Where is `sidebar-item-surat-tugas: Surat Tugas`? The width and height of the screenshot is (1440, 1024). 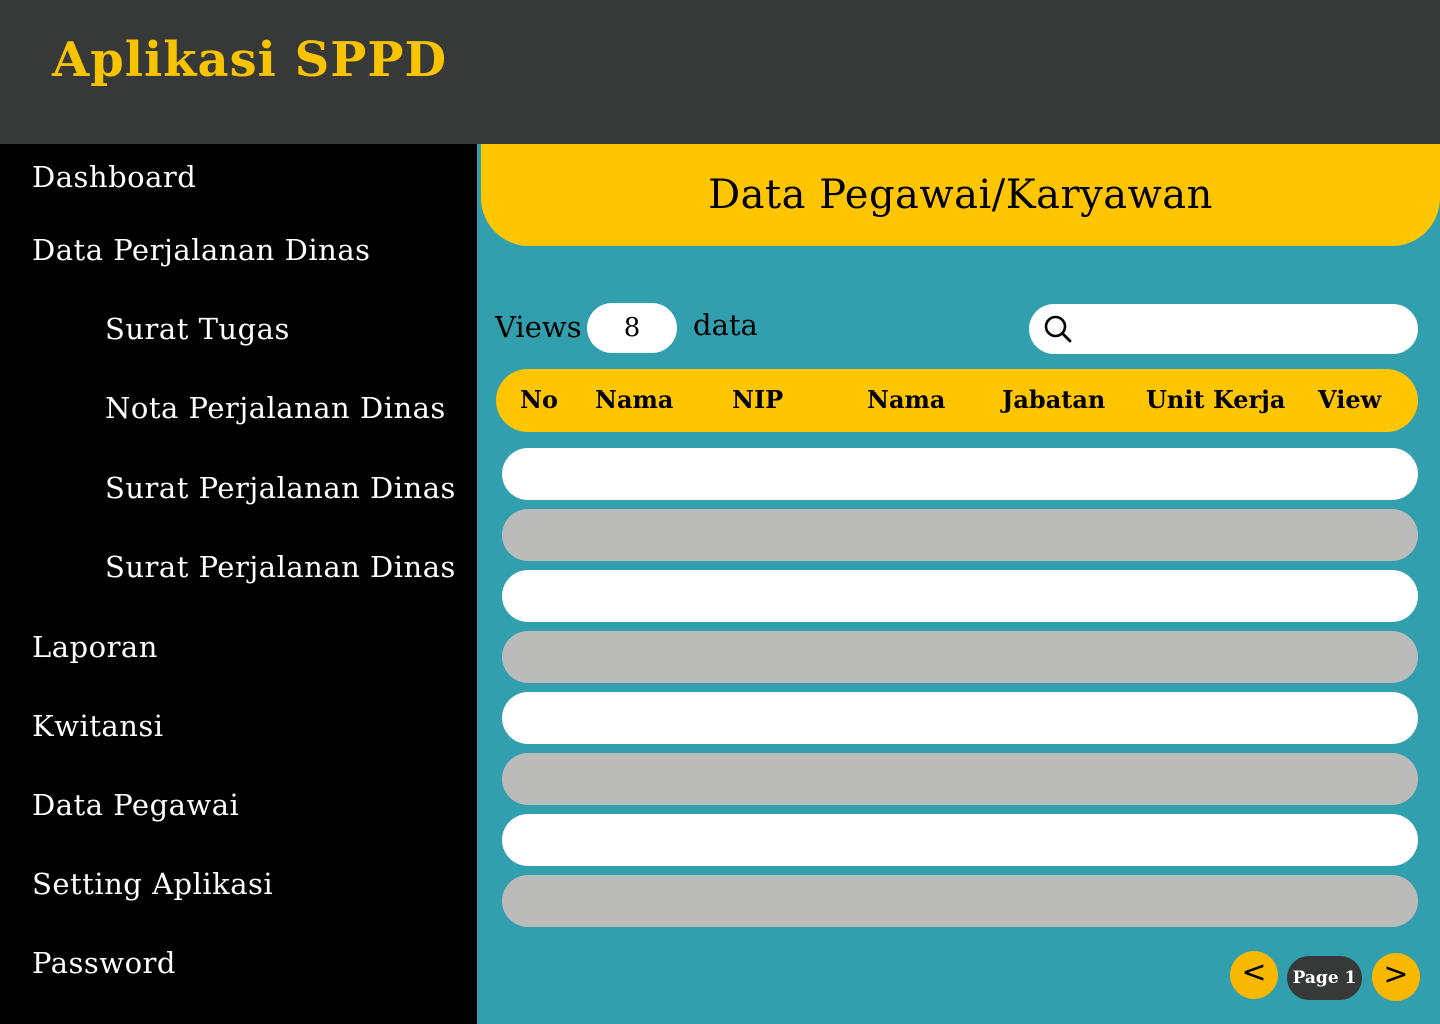 sidebar-item-surat-tugas: Surat Tugas is located at coordinates (197, 329).